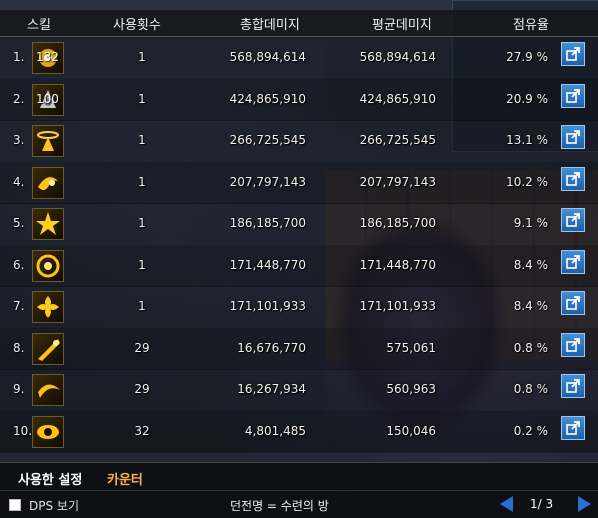  What do you see at coordinates (411, 389) in the screenshot?
I see `average-damage: 560,963` at bounding box center [411, 389].